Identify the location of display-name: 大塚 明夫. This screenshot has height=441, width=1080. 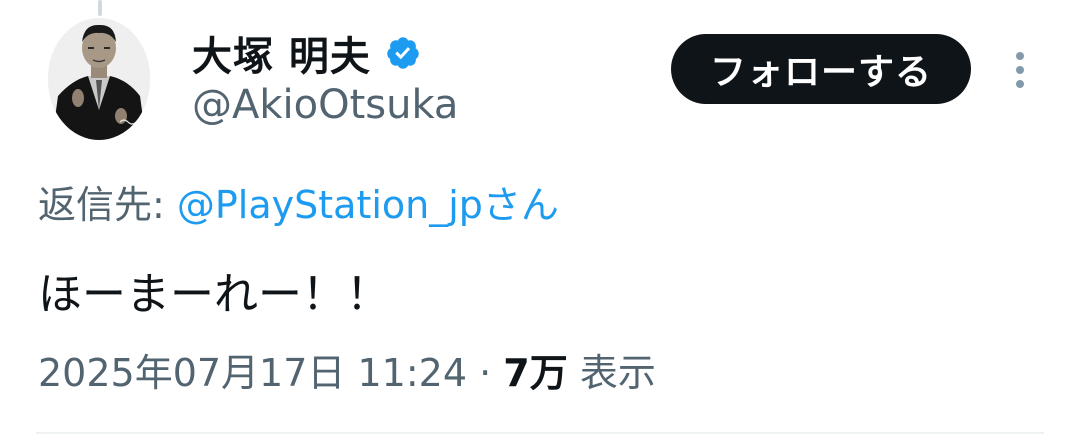
(281, 53).